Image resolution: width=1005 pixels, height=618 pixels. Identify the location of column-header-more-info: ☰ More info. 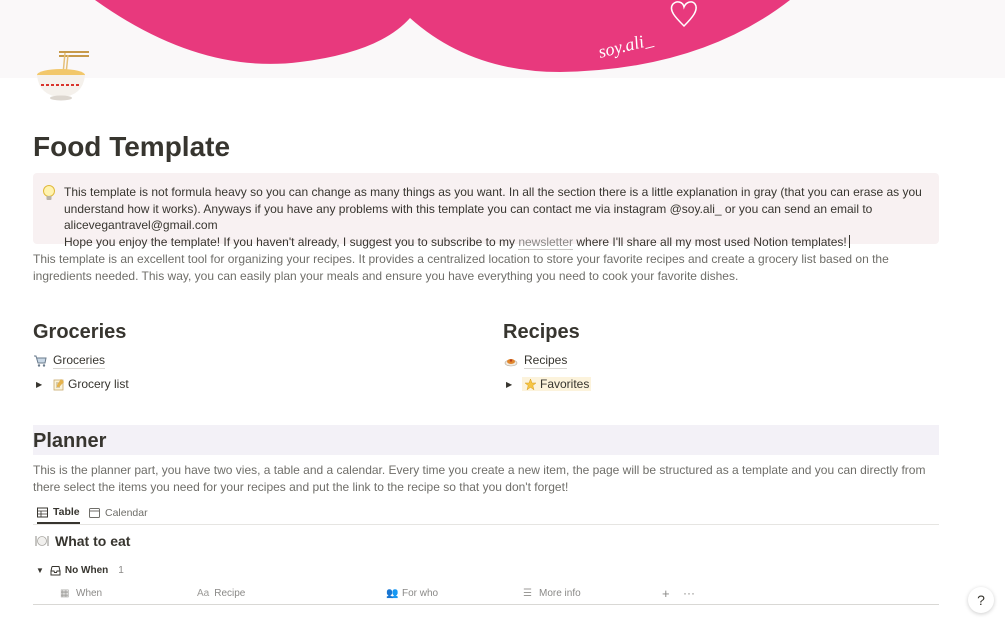
(552, 593).